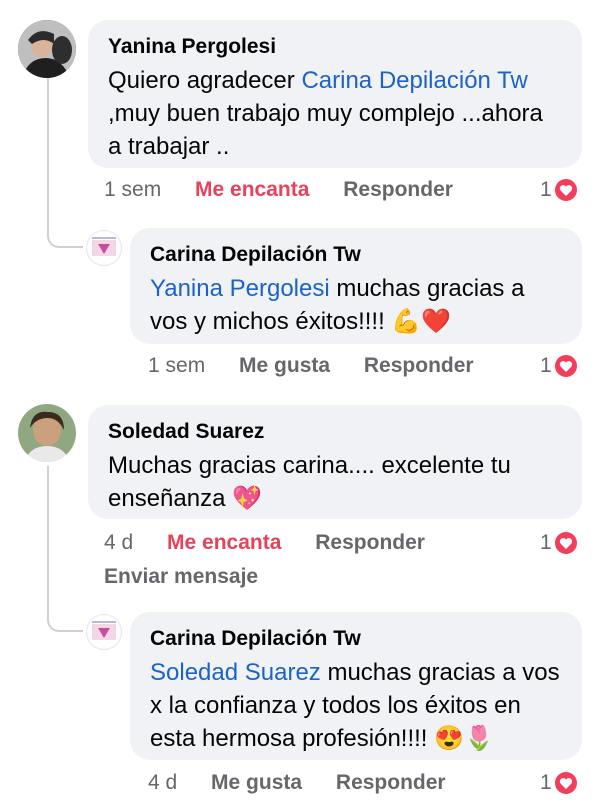 This screenshot has height=807, width=600. I want to click on comment-actions: 4 d Me gusta Responder, so click(297, 783).